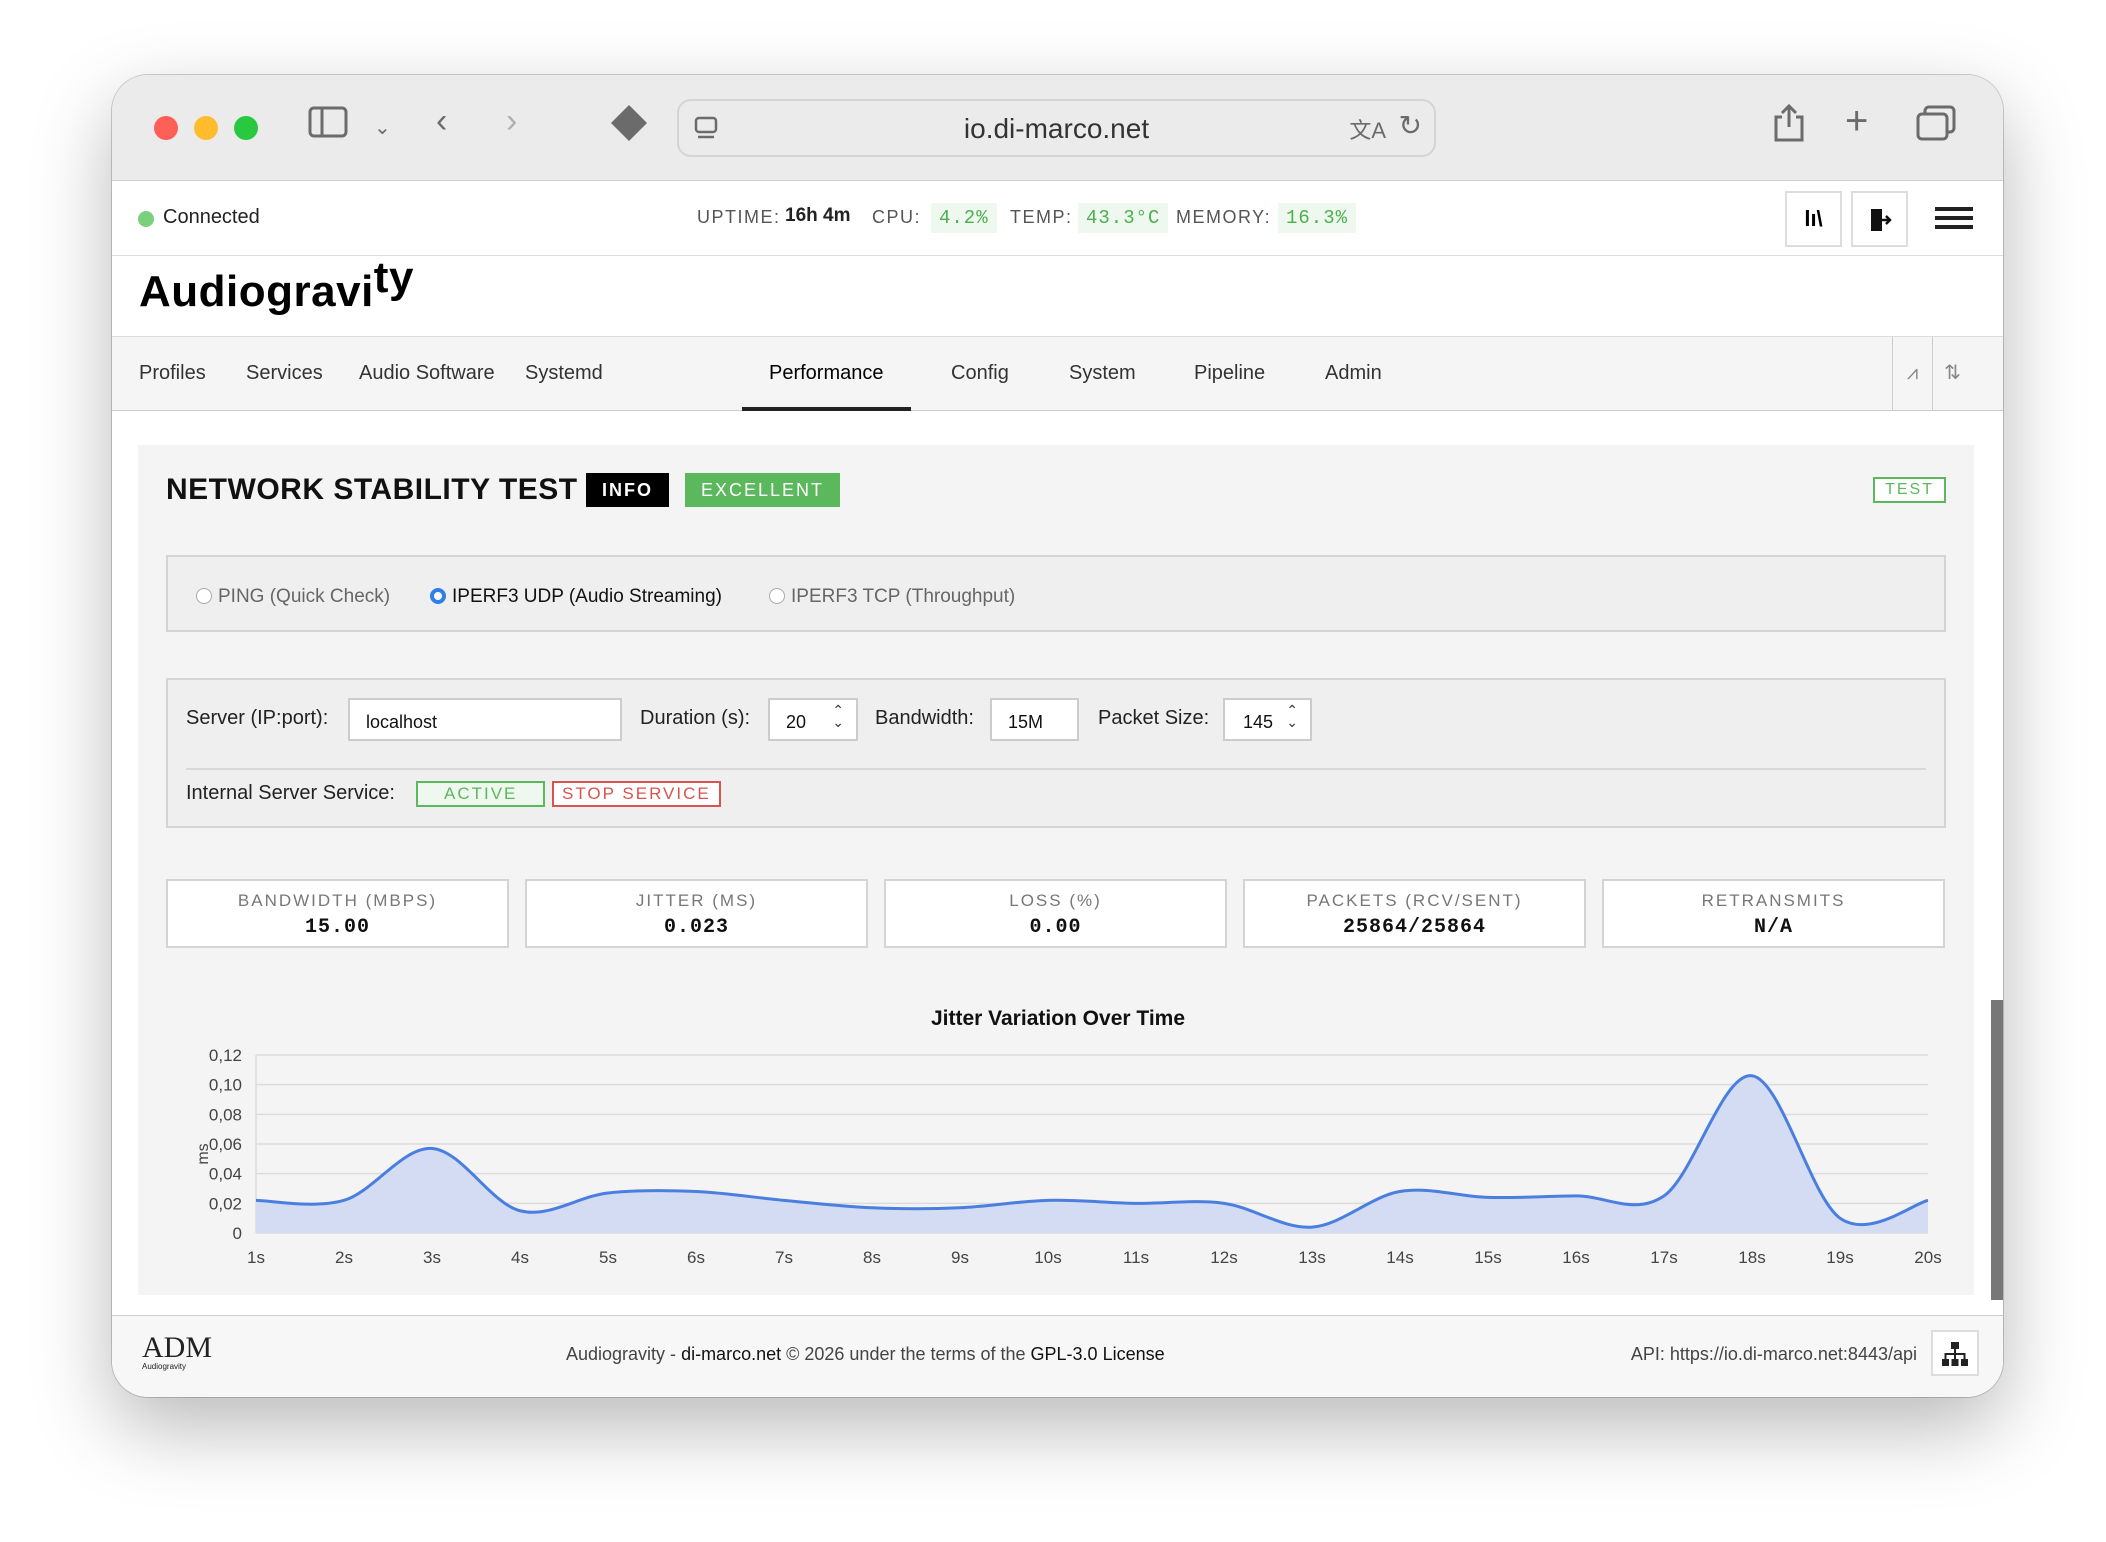 This screenshot has height=1542, width=2106. What do you see at coordinates (1414, 900) in the screenshot?
I see `metric-label: PACKETS (RCV/SENT)` at bounding box center [1414, 900].